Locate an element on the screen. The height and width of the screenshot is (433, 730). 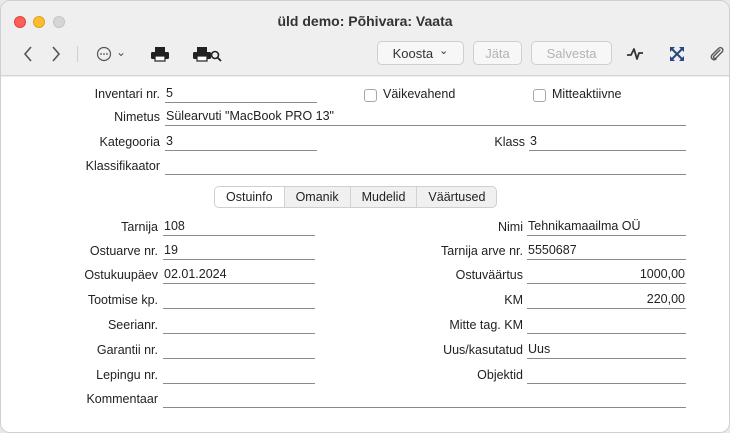
printer-icon is located at coordinates (160, 54).